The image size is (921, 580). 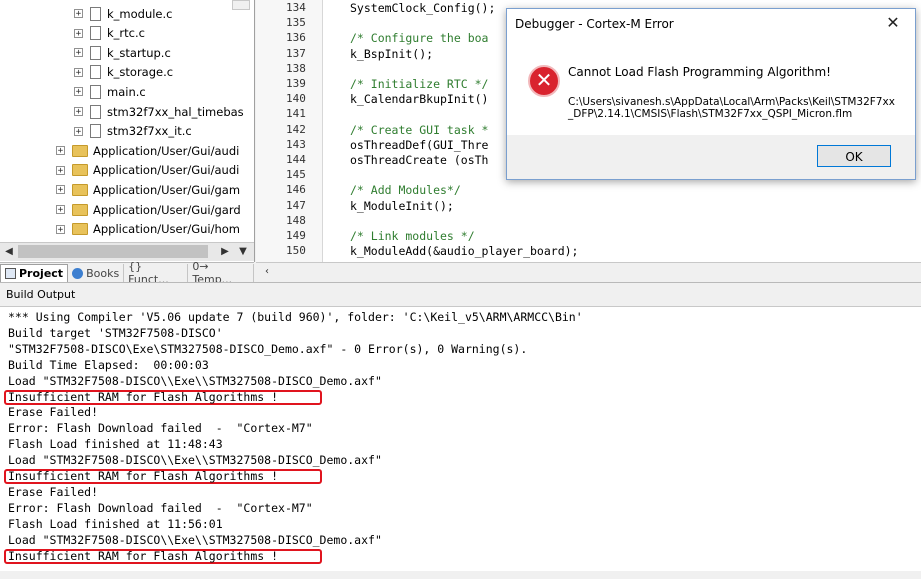 I want to click on tree-vertical-scrollbar, so click(x=241, y=5).